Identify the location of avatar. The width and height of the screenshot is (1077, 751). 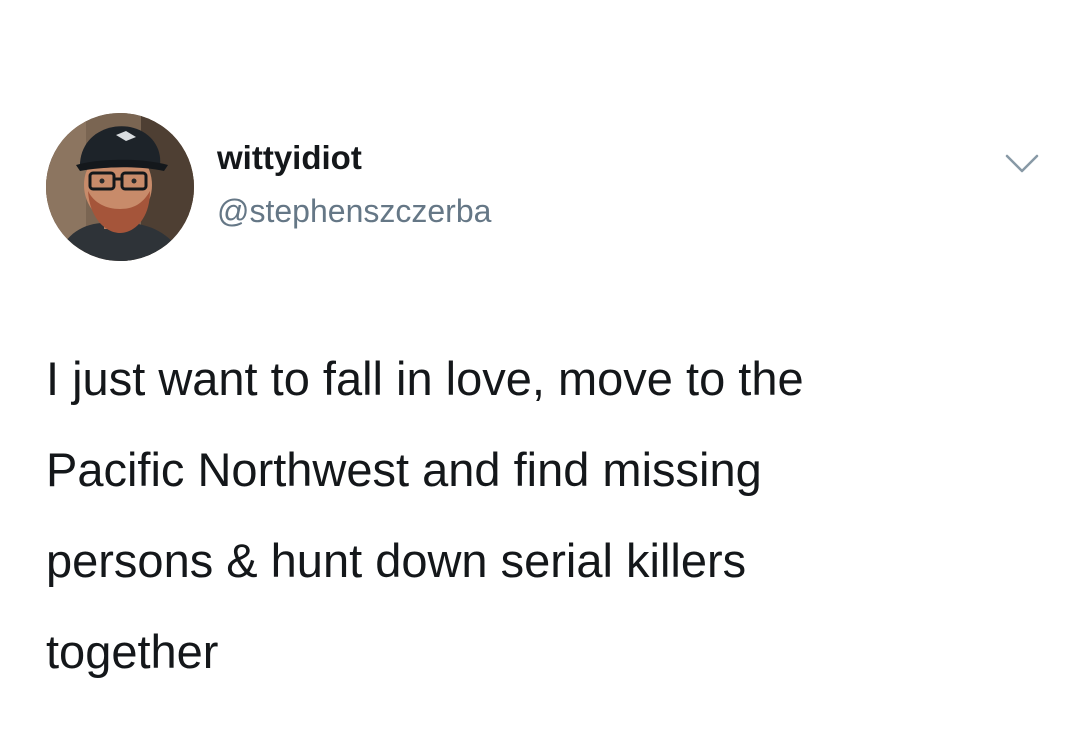
(120, 187).